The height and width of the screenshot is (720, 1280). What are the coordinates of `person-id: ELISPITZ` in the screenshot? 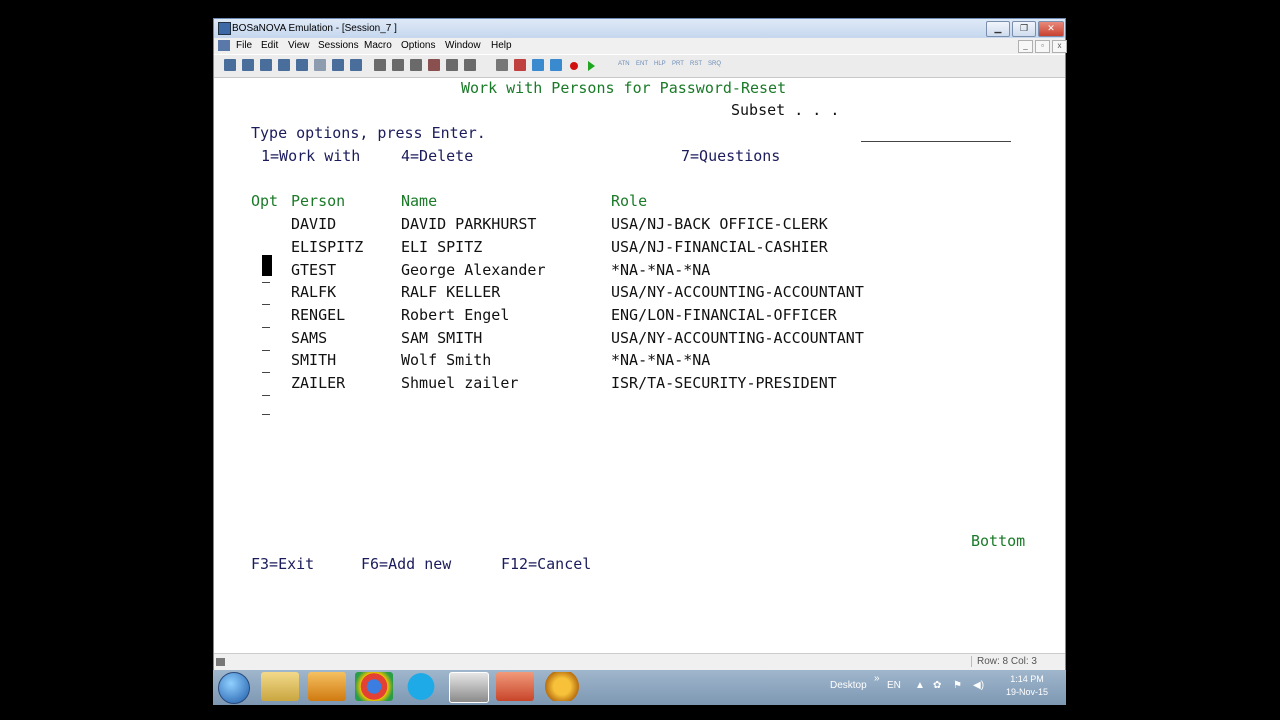 It's located at (327, 247).